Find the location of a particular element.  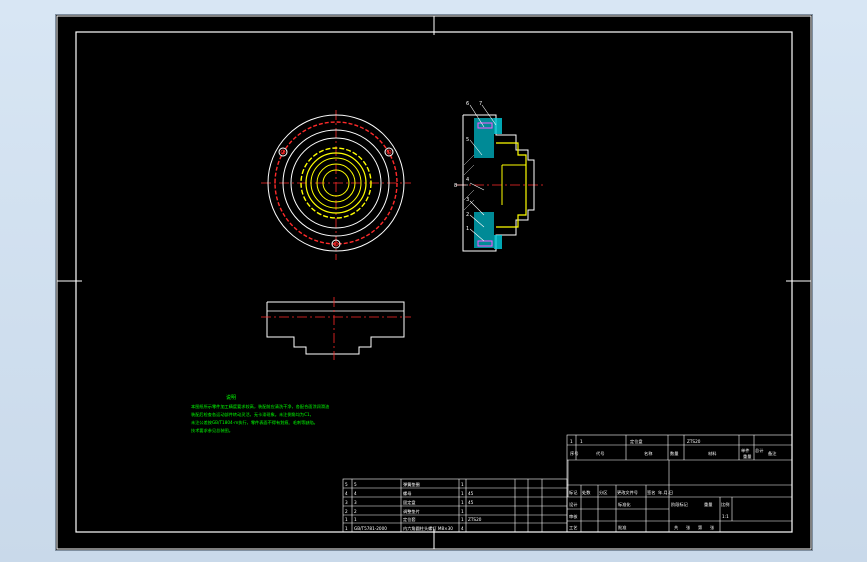

pl-qty: 4 is located at coordinates (462, 528).